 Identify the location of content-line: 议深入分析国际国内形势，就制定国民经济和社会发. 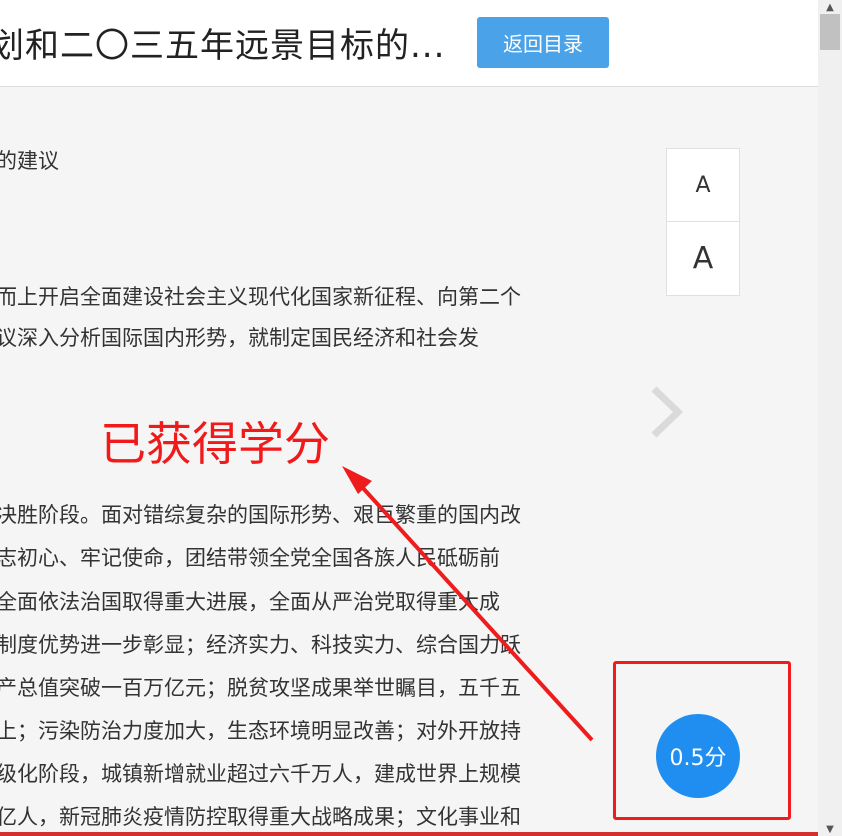
(239, 338).